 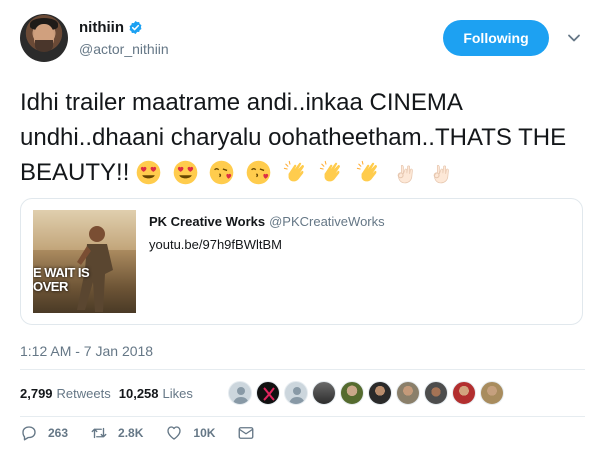 What do you see at coordinates (207, 221) in the screenshot?
I see `card-name: PK Creative Works` at bounding box center [207, 221].